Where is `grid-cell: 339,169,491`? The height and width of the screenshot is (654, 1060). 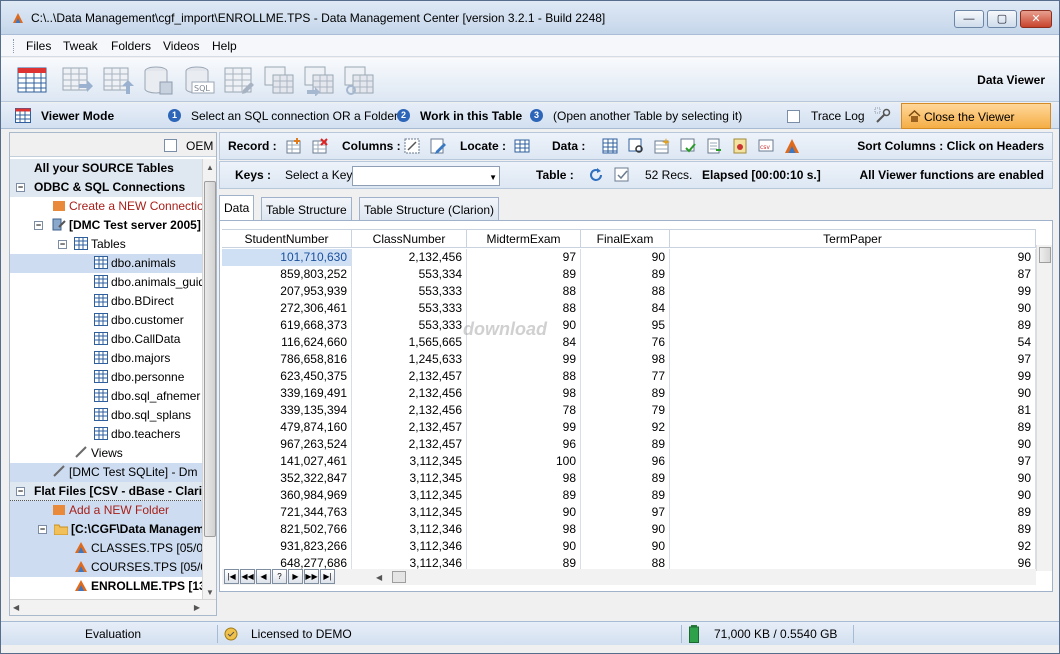 grid-cell: 339,169,491 is located at coordinates (287, 393).